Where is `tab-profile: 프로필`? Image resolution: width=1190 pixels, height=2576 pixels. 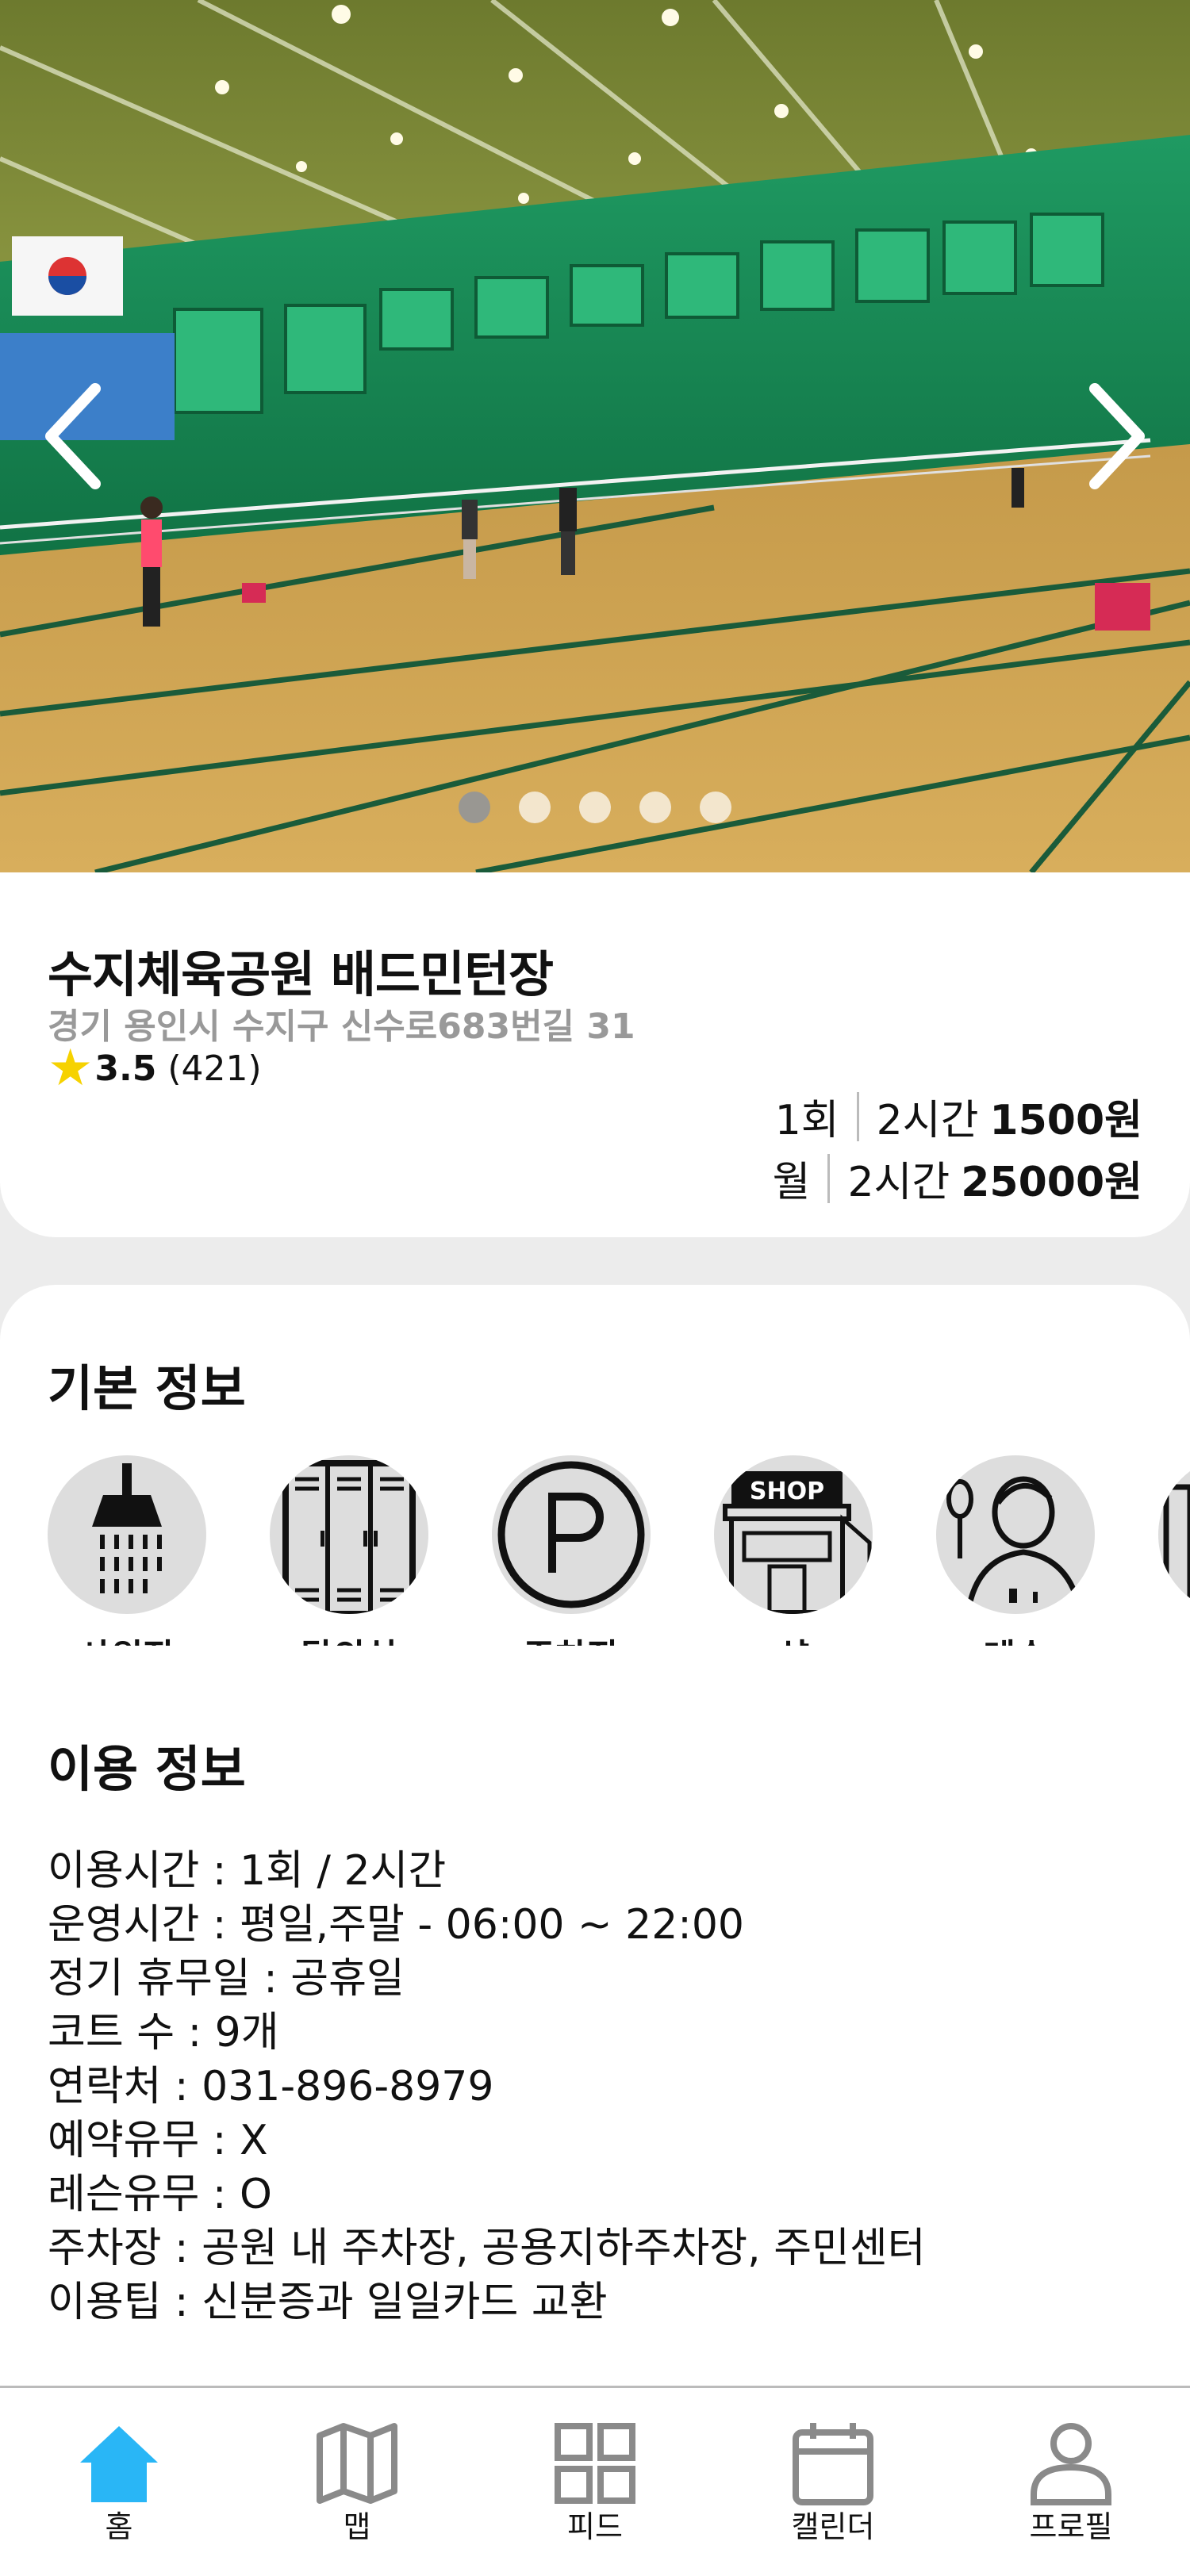 tab-profile: 프로필 is located at coordinates (1071, 2483).